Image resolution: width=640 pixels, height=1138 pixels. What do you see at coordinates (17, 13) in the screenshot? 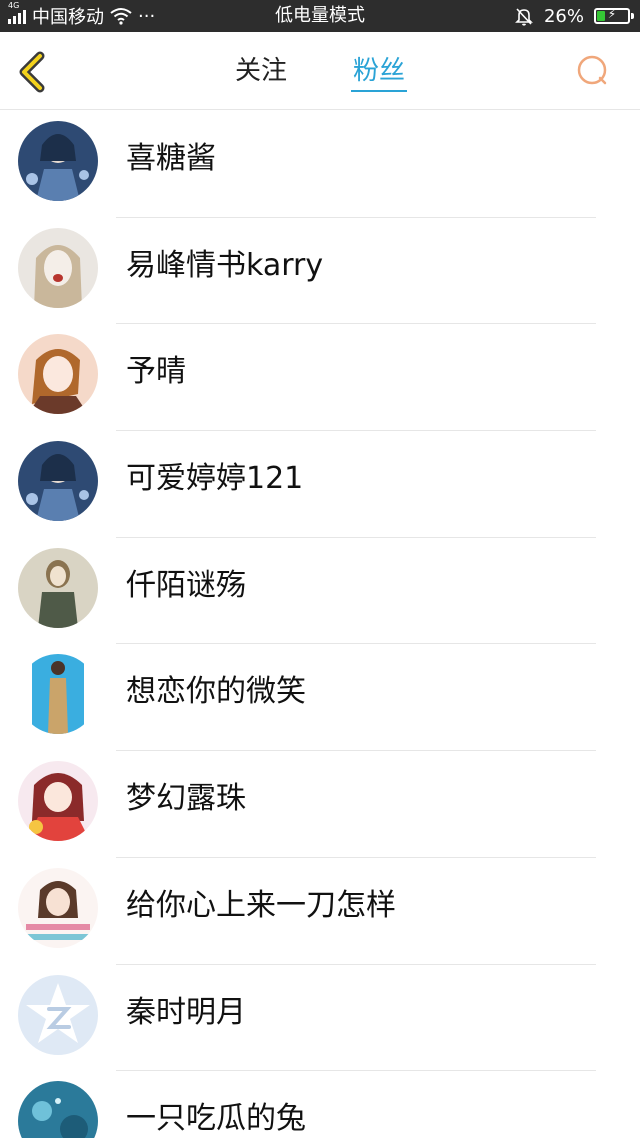
I see `signal-icon: 4G` at bounding box center [17, 13].